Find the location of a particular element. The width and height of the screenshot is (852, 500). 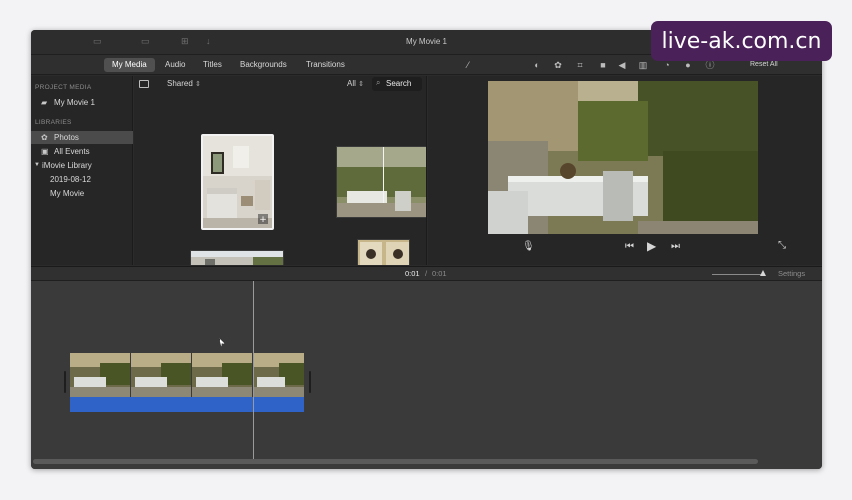

current-time: 0:01 is located at coordinates (412, 273).